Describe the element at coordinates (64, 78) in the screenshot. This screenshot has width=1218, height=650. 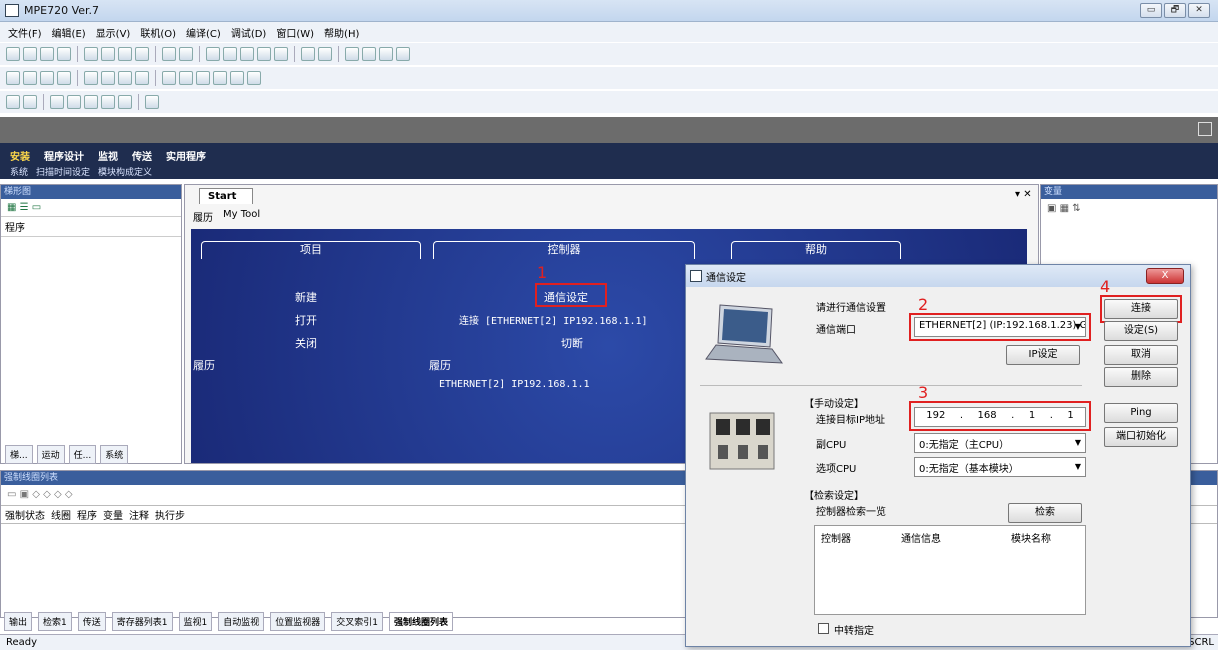
I see `branch-icon` at that location.